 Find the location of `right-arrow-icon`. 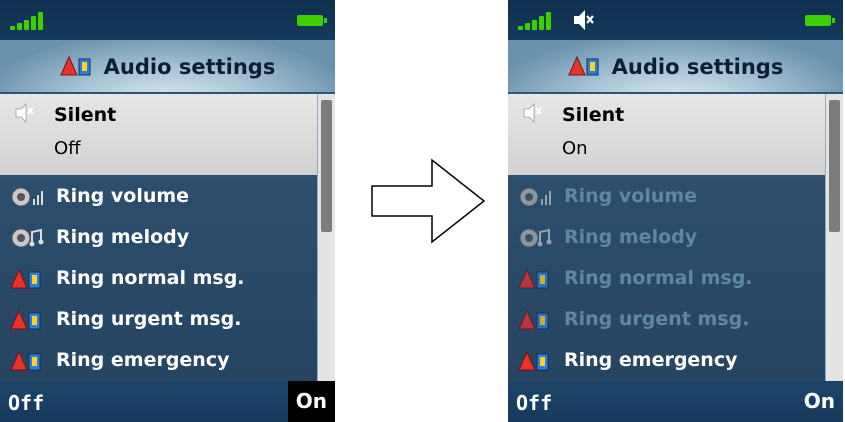

right-arrow-icon is located at coordinates (428, 201).